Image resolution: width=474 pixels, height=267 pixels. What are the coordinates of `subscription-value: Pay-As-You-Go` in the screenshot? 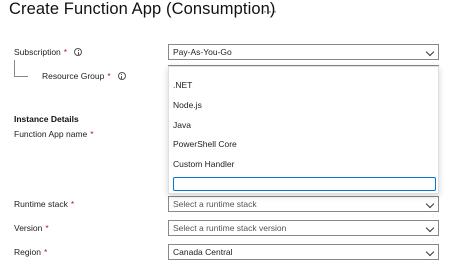 It's located at (202, 52).